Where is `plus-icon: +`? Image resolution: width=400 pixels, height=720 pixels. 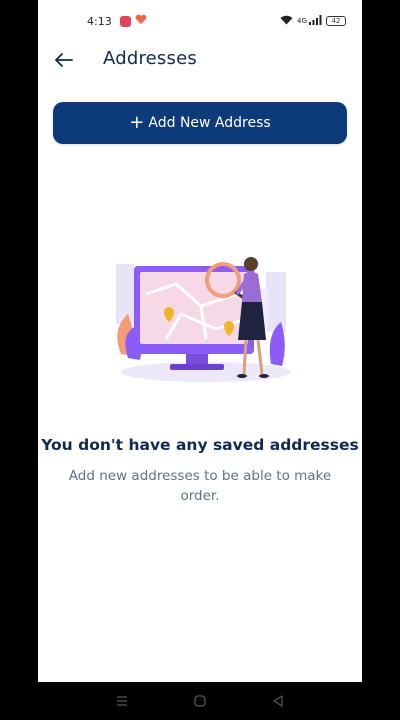 plus-icon: + is located at coordinates (137, 122).